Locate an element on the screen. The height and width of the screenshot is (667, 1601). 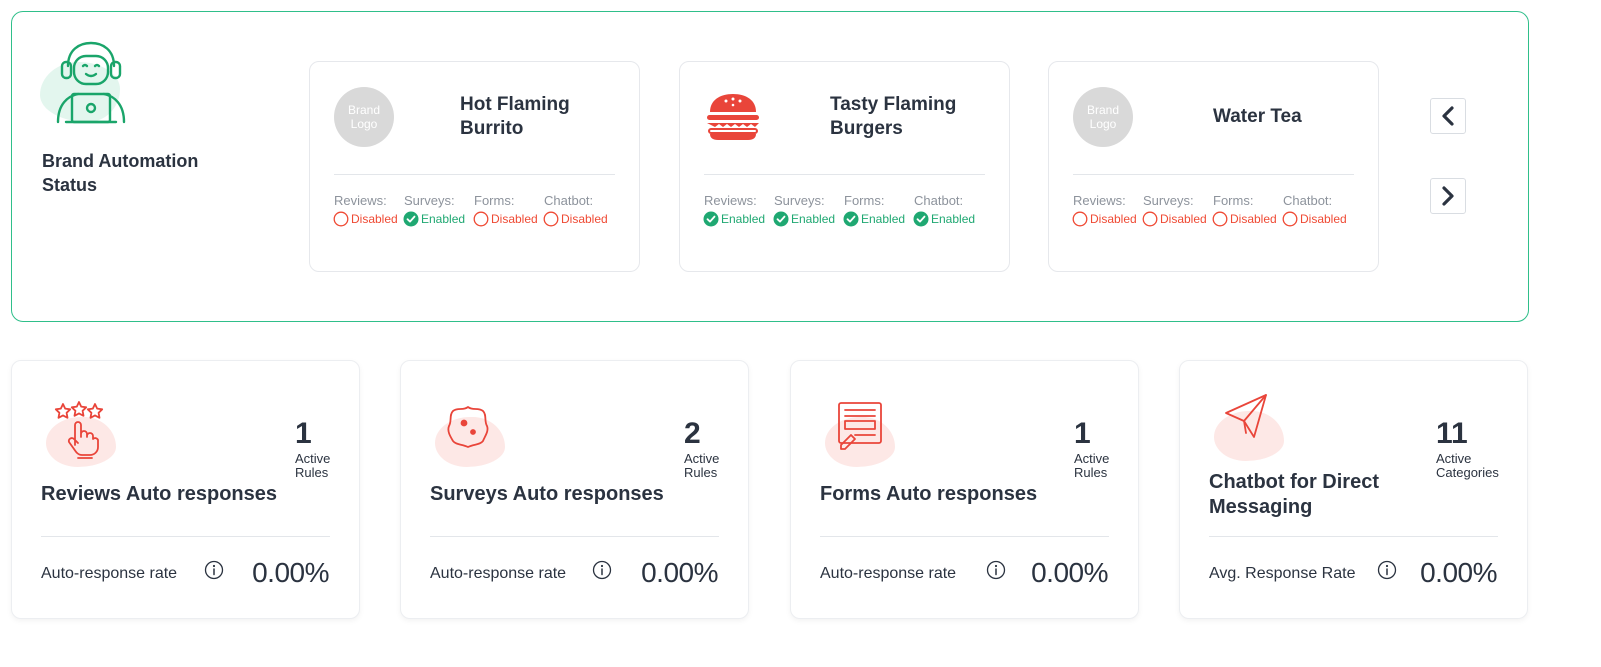
brand-name: Tasty Flaming Burgers is located at coordinates (893, 116).